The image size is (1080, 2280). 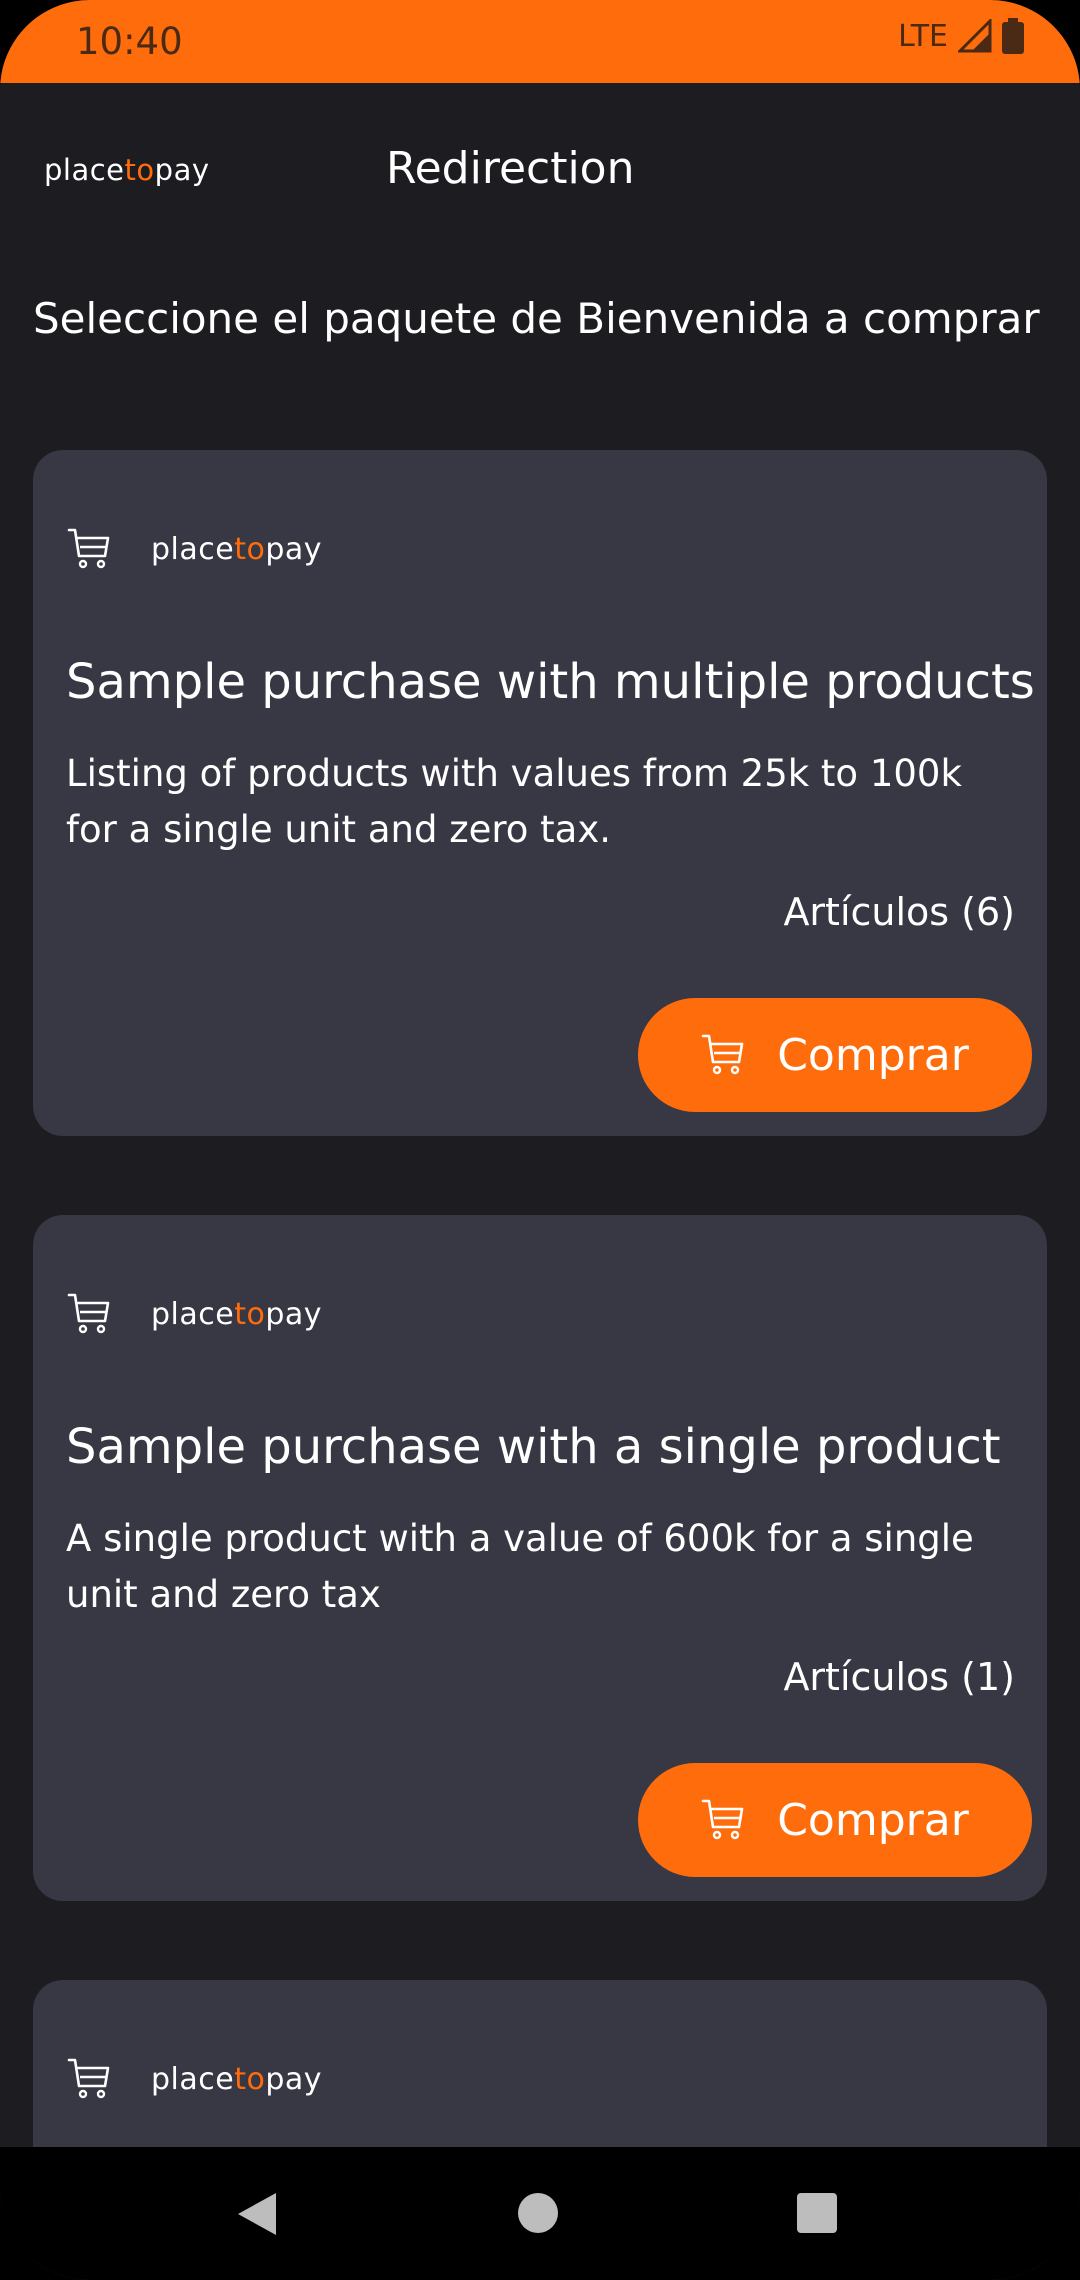 I want to click on items-count: Artículos (1), so click(x=899, y=1677).